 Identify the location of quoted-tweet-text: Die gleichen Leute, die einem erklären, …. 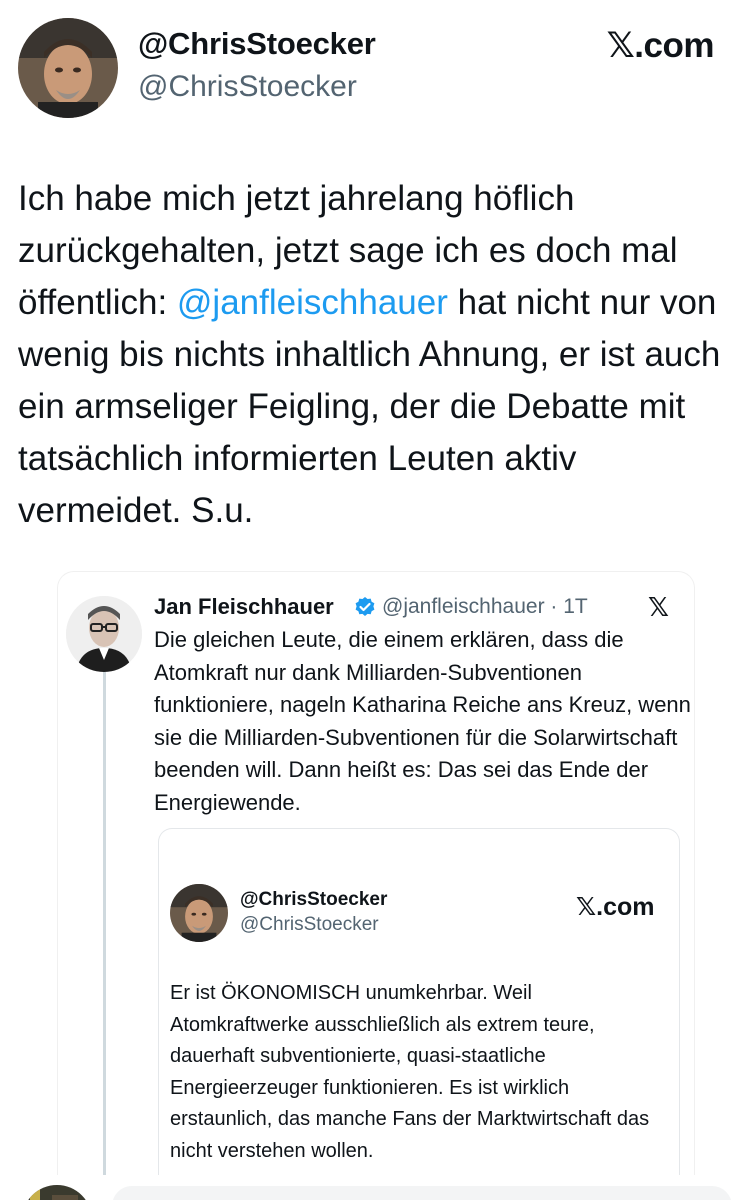
(422, 721).